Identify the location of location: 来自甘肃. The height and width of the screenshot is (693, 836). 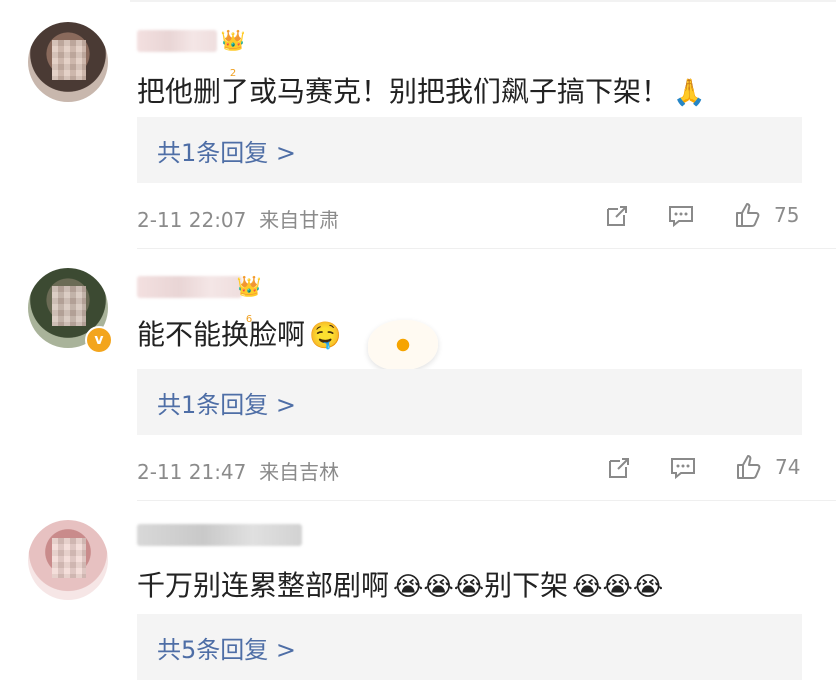
(299, 220).